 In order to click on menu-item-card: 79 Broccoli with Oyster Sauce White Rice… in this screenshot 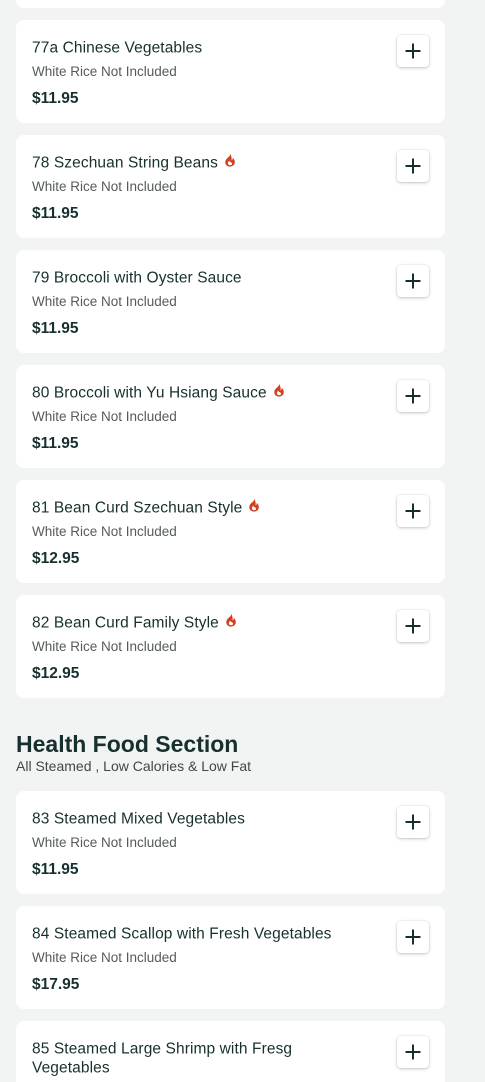, I will do `click(230, 301)`.